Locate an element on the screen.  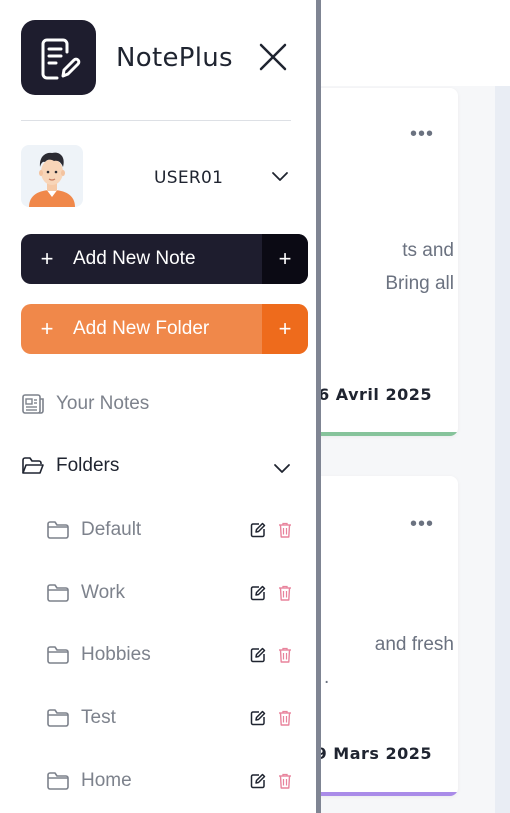
note-date: 6 Avril 2025 is located at coordinates (375, 394).